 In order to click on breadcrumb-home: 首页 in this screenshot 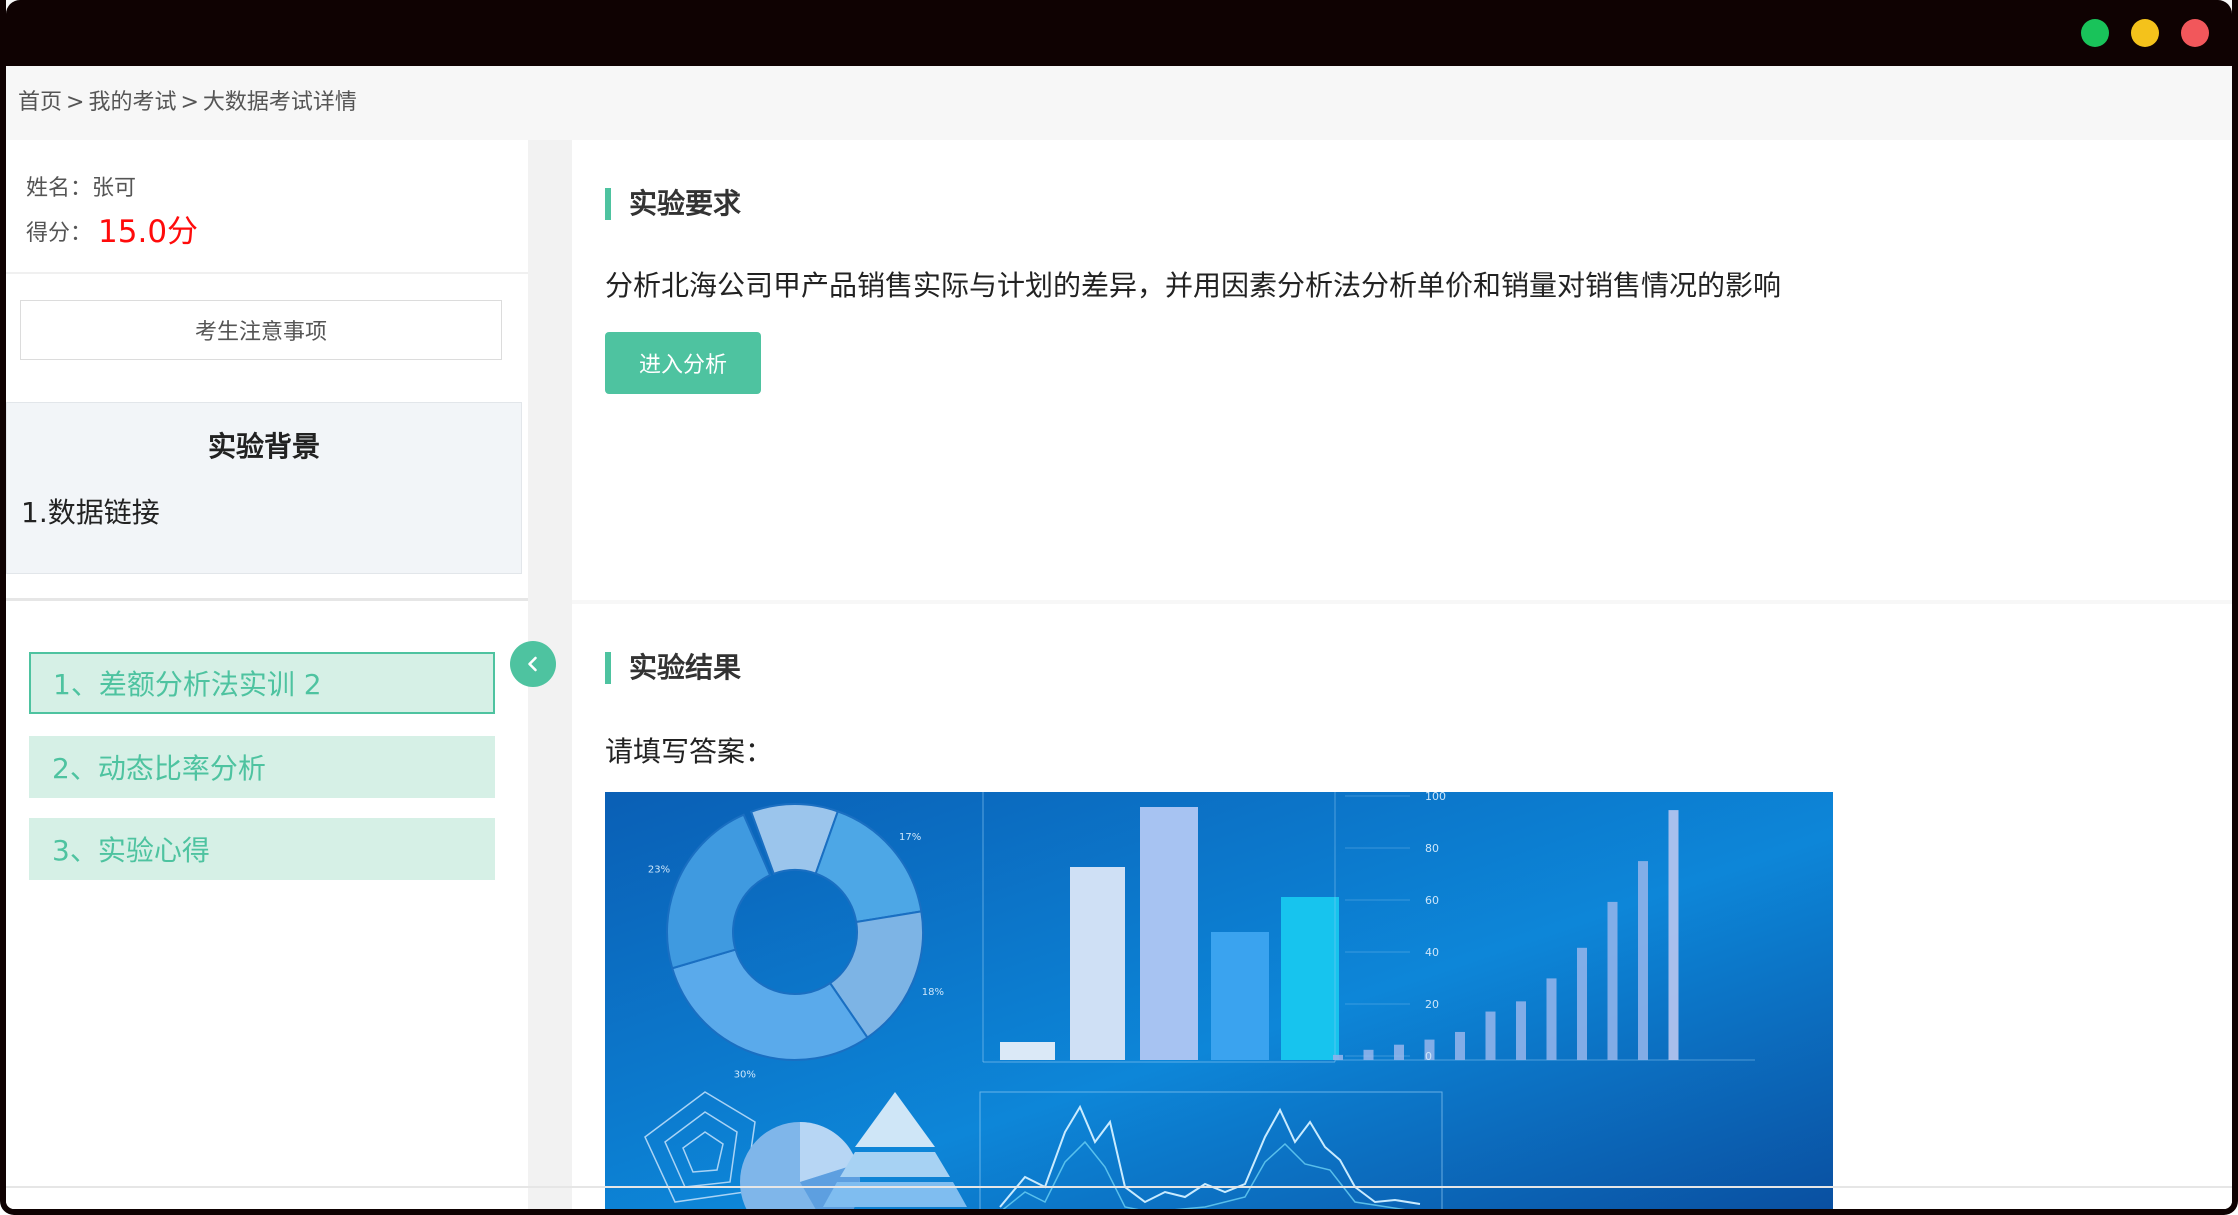, I will do `click(40, 102)`.